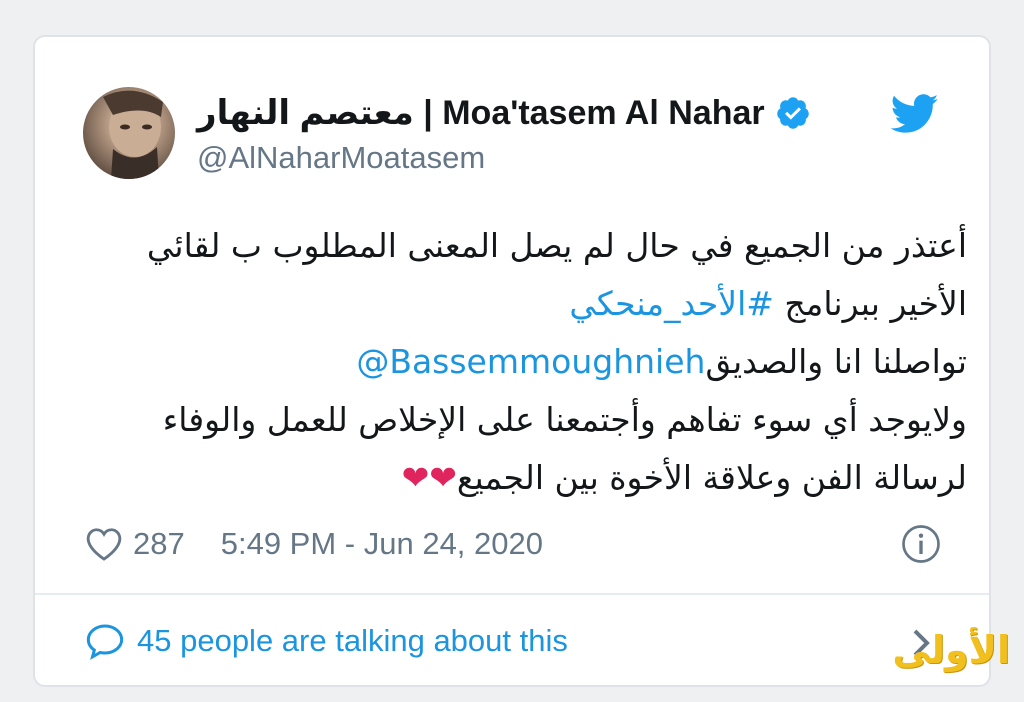 Image resolution: width=1024 pixels, height=702 pixels. Describe the element at coordinates (530, 361) in the screenshot. I see `mention-link: @Bassemmoughnieh` at that location.